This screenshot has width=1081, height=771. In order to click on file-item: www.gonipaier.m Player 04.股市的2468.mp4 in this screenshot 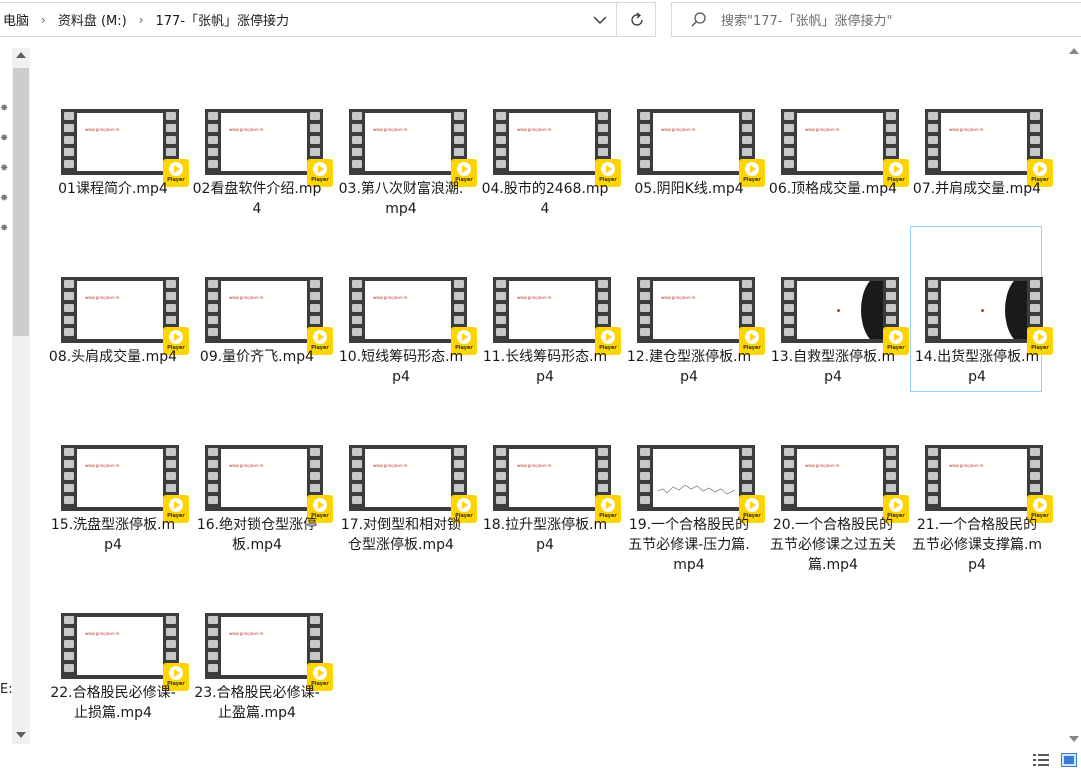, I will do `click(549, 141)`.